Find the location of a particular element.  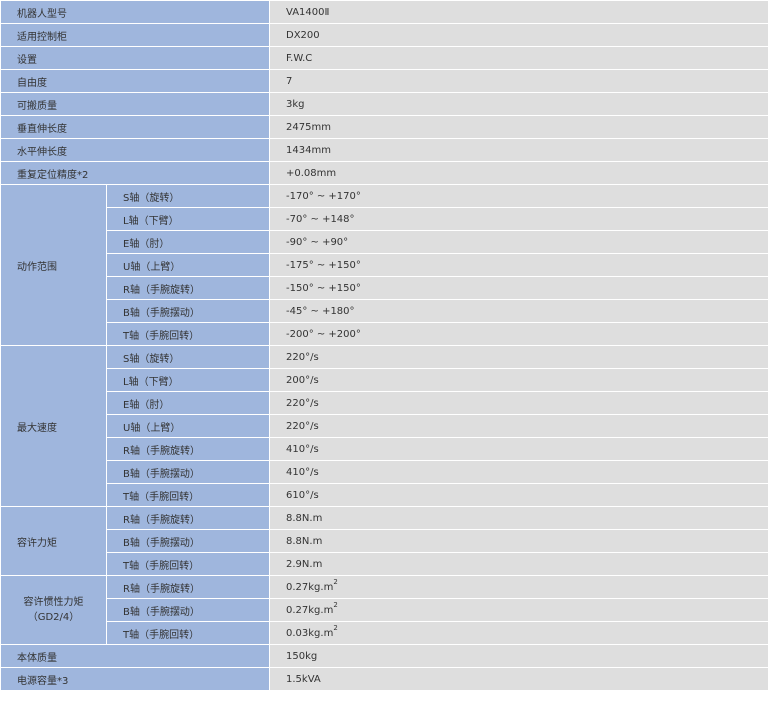

spec-row-horizontal-reach: 水平伸长度 1434mm is located at coordinates (384, 150).